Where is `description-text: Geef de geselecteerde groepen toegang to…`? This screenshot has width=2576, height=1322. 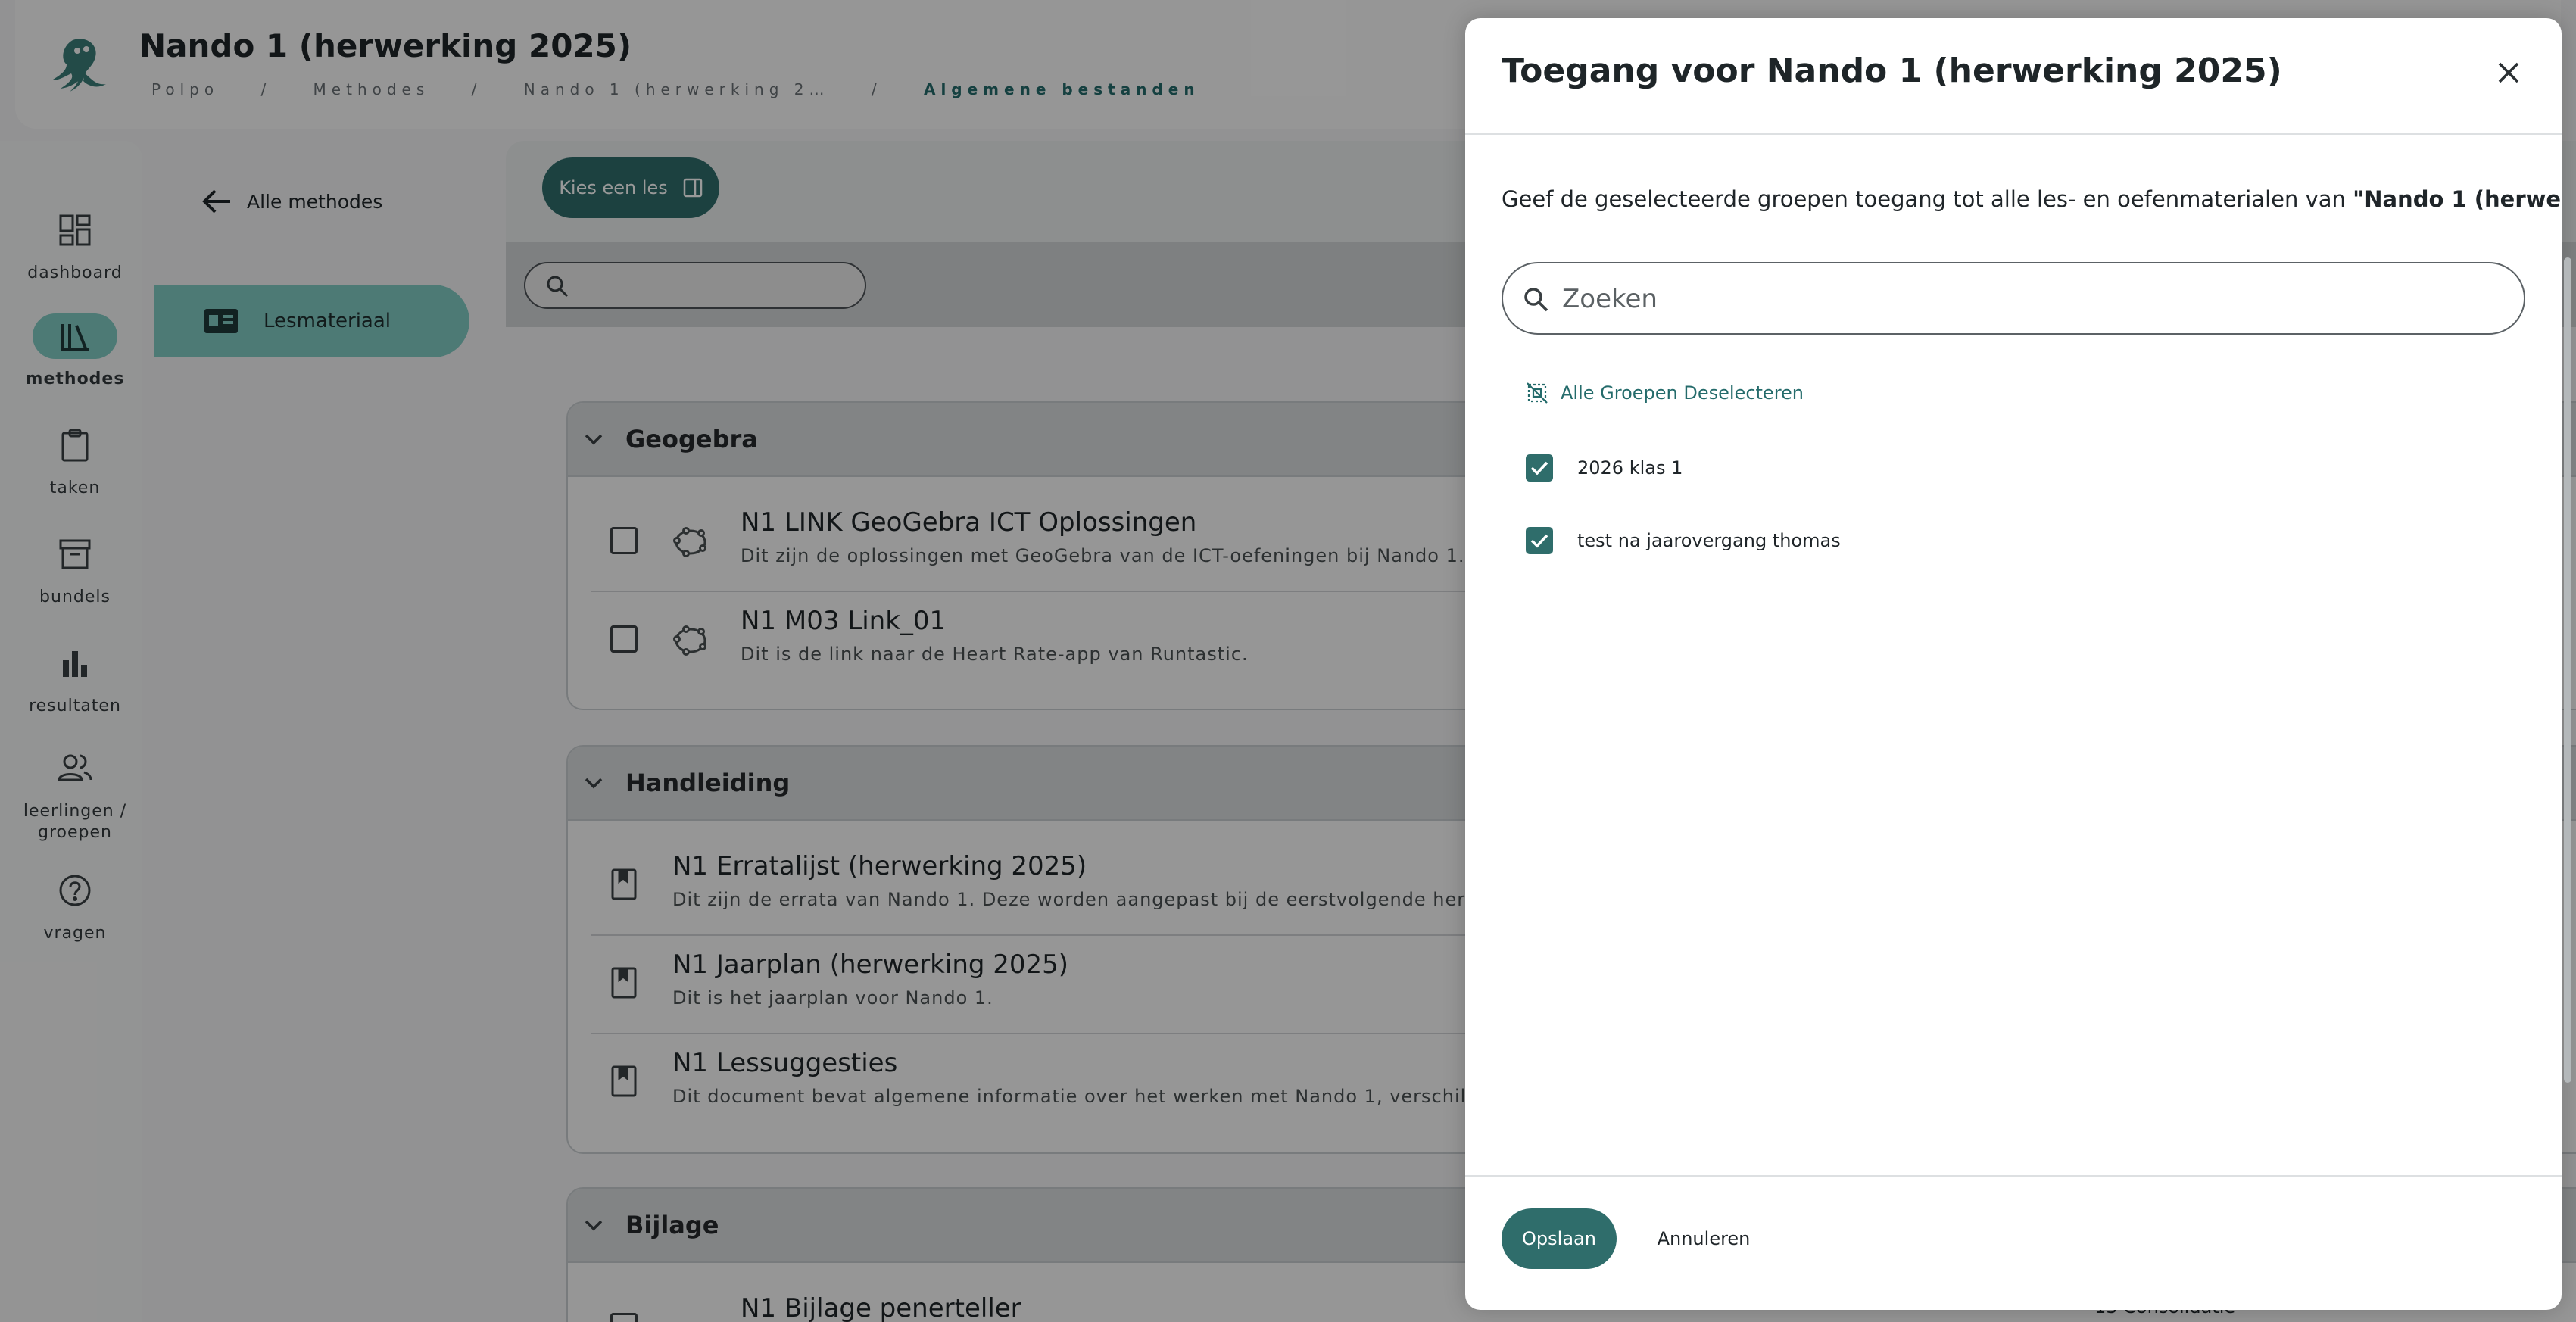
description-text: Geef de geselecteerde groepen toegang to… is located at coordinates (1928, 199).